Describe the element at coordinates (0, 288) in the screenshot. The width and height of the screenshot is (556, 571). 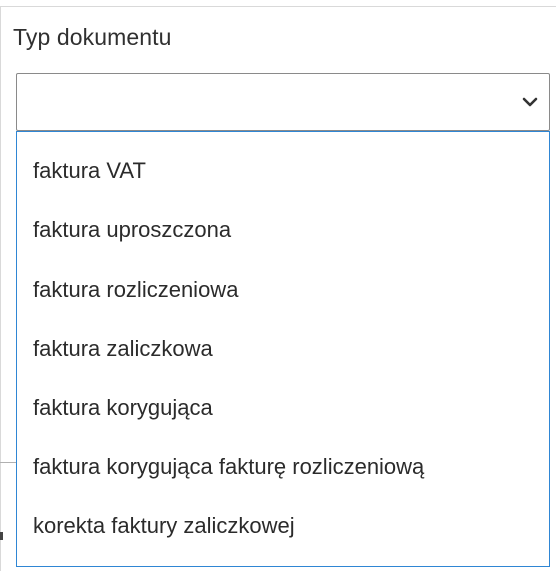
I see `panel-border-left` at that location.